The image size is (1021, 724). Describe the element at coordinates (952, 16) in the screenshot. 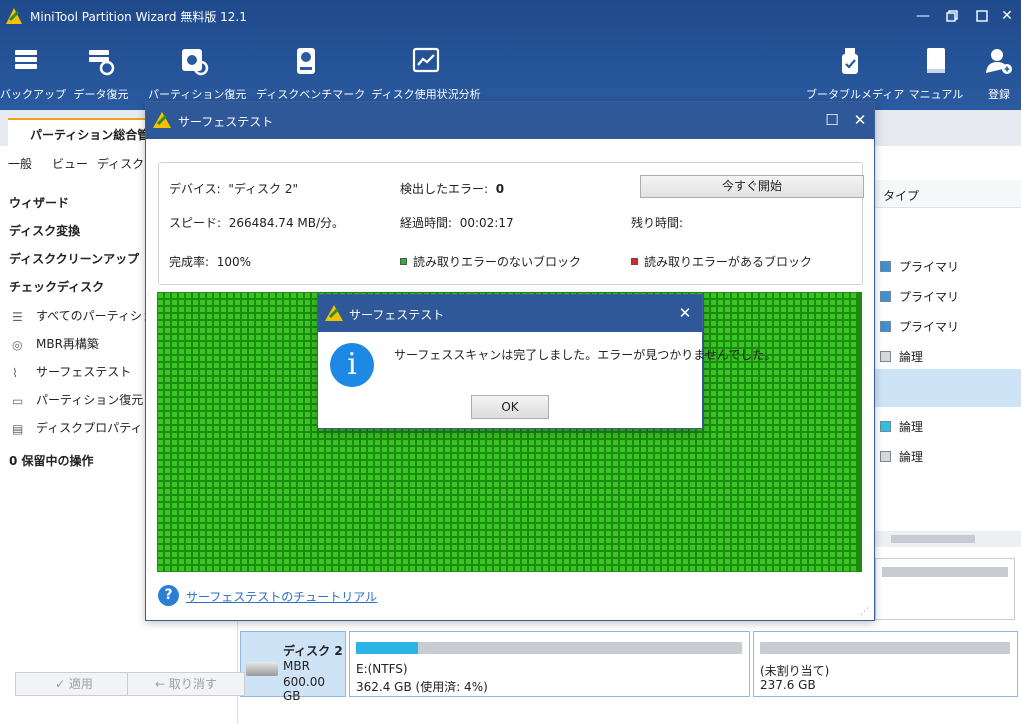

I see `restore-button` at that location.